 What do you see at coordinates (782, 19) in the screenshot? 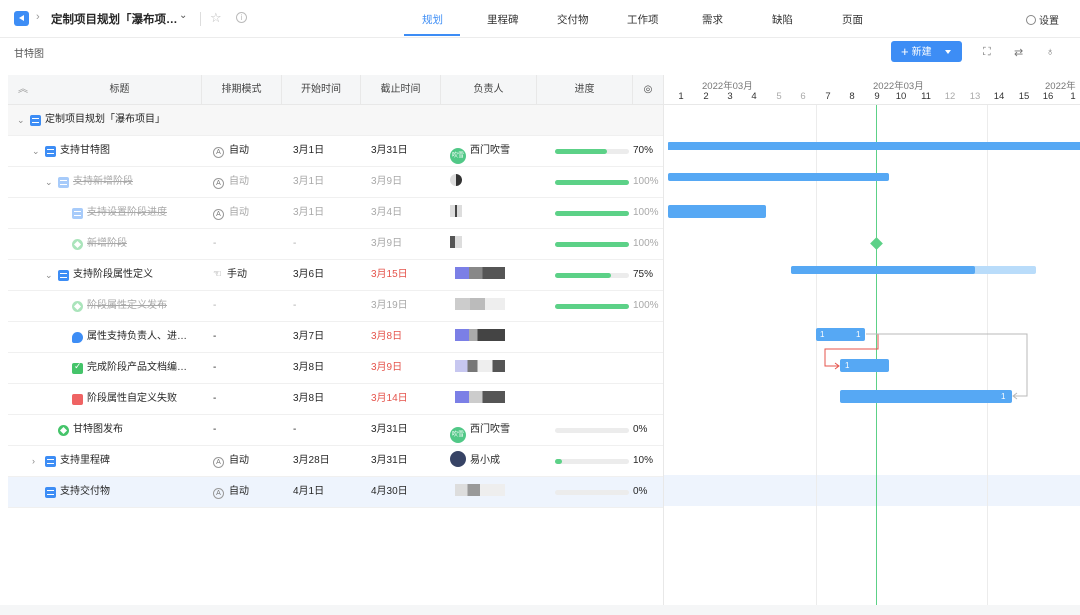
I see `tab-defect: 缺陷` at bounding box center [782, 19].